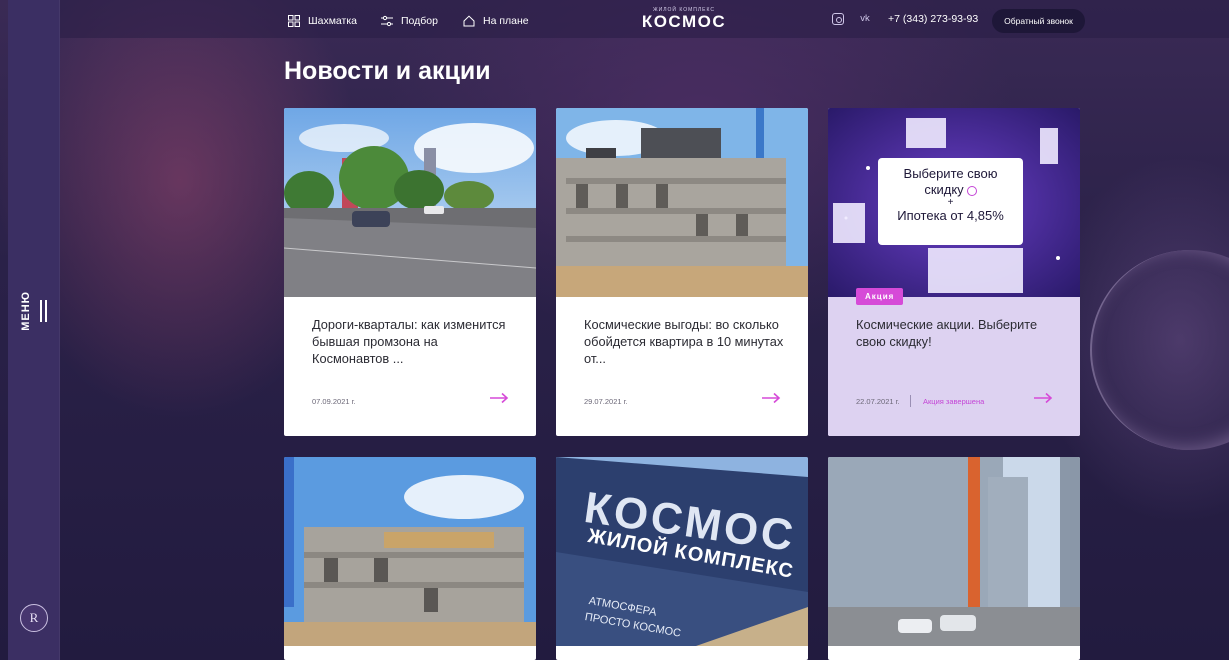 The image size is (1229, 660). What do you see at coordinates (838, 19) in the screenshot?
I see `instagram-icon` at bounding box center [838, 19].